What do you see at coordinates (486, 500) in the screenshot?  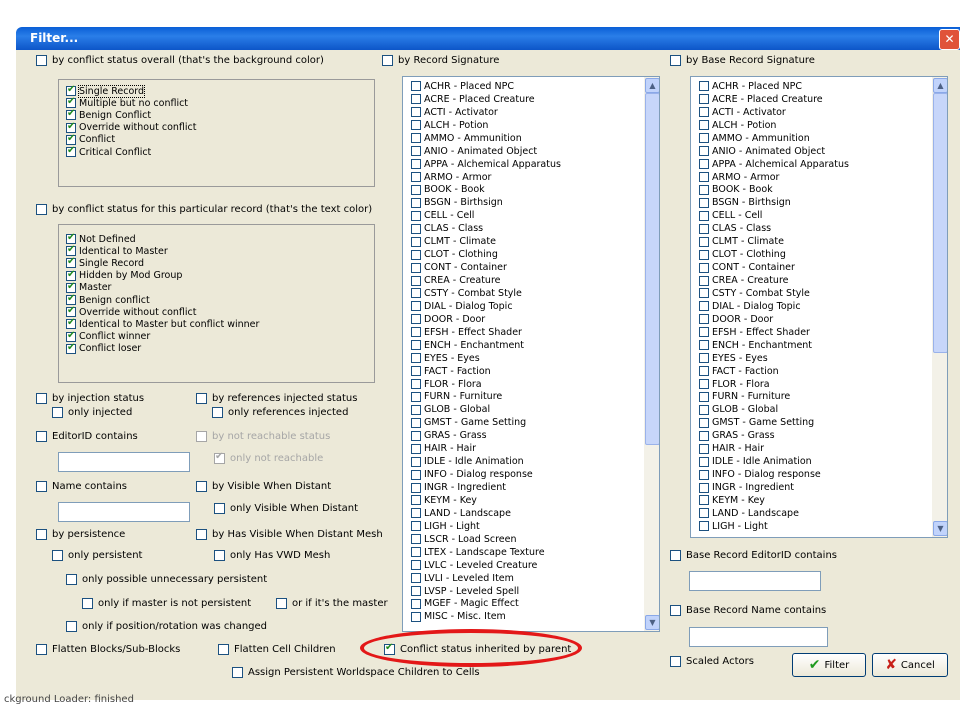 I see `record-signature-item: KEYM - Key` at bounding box center [486, 500].